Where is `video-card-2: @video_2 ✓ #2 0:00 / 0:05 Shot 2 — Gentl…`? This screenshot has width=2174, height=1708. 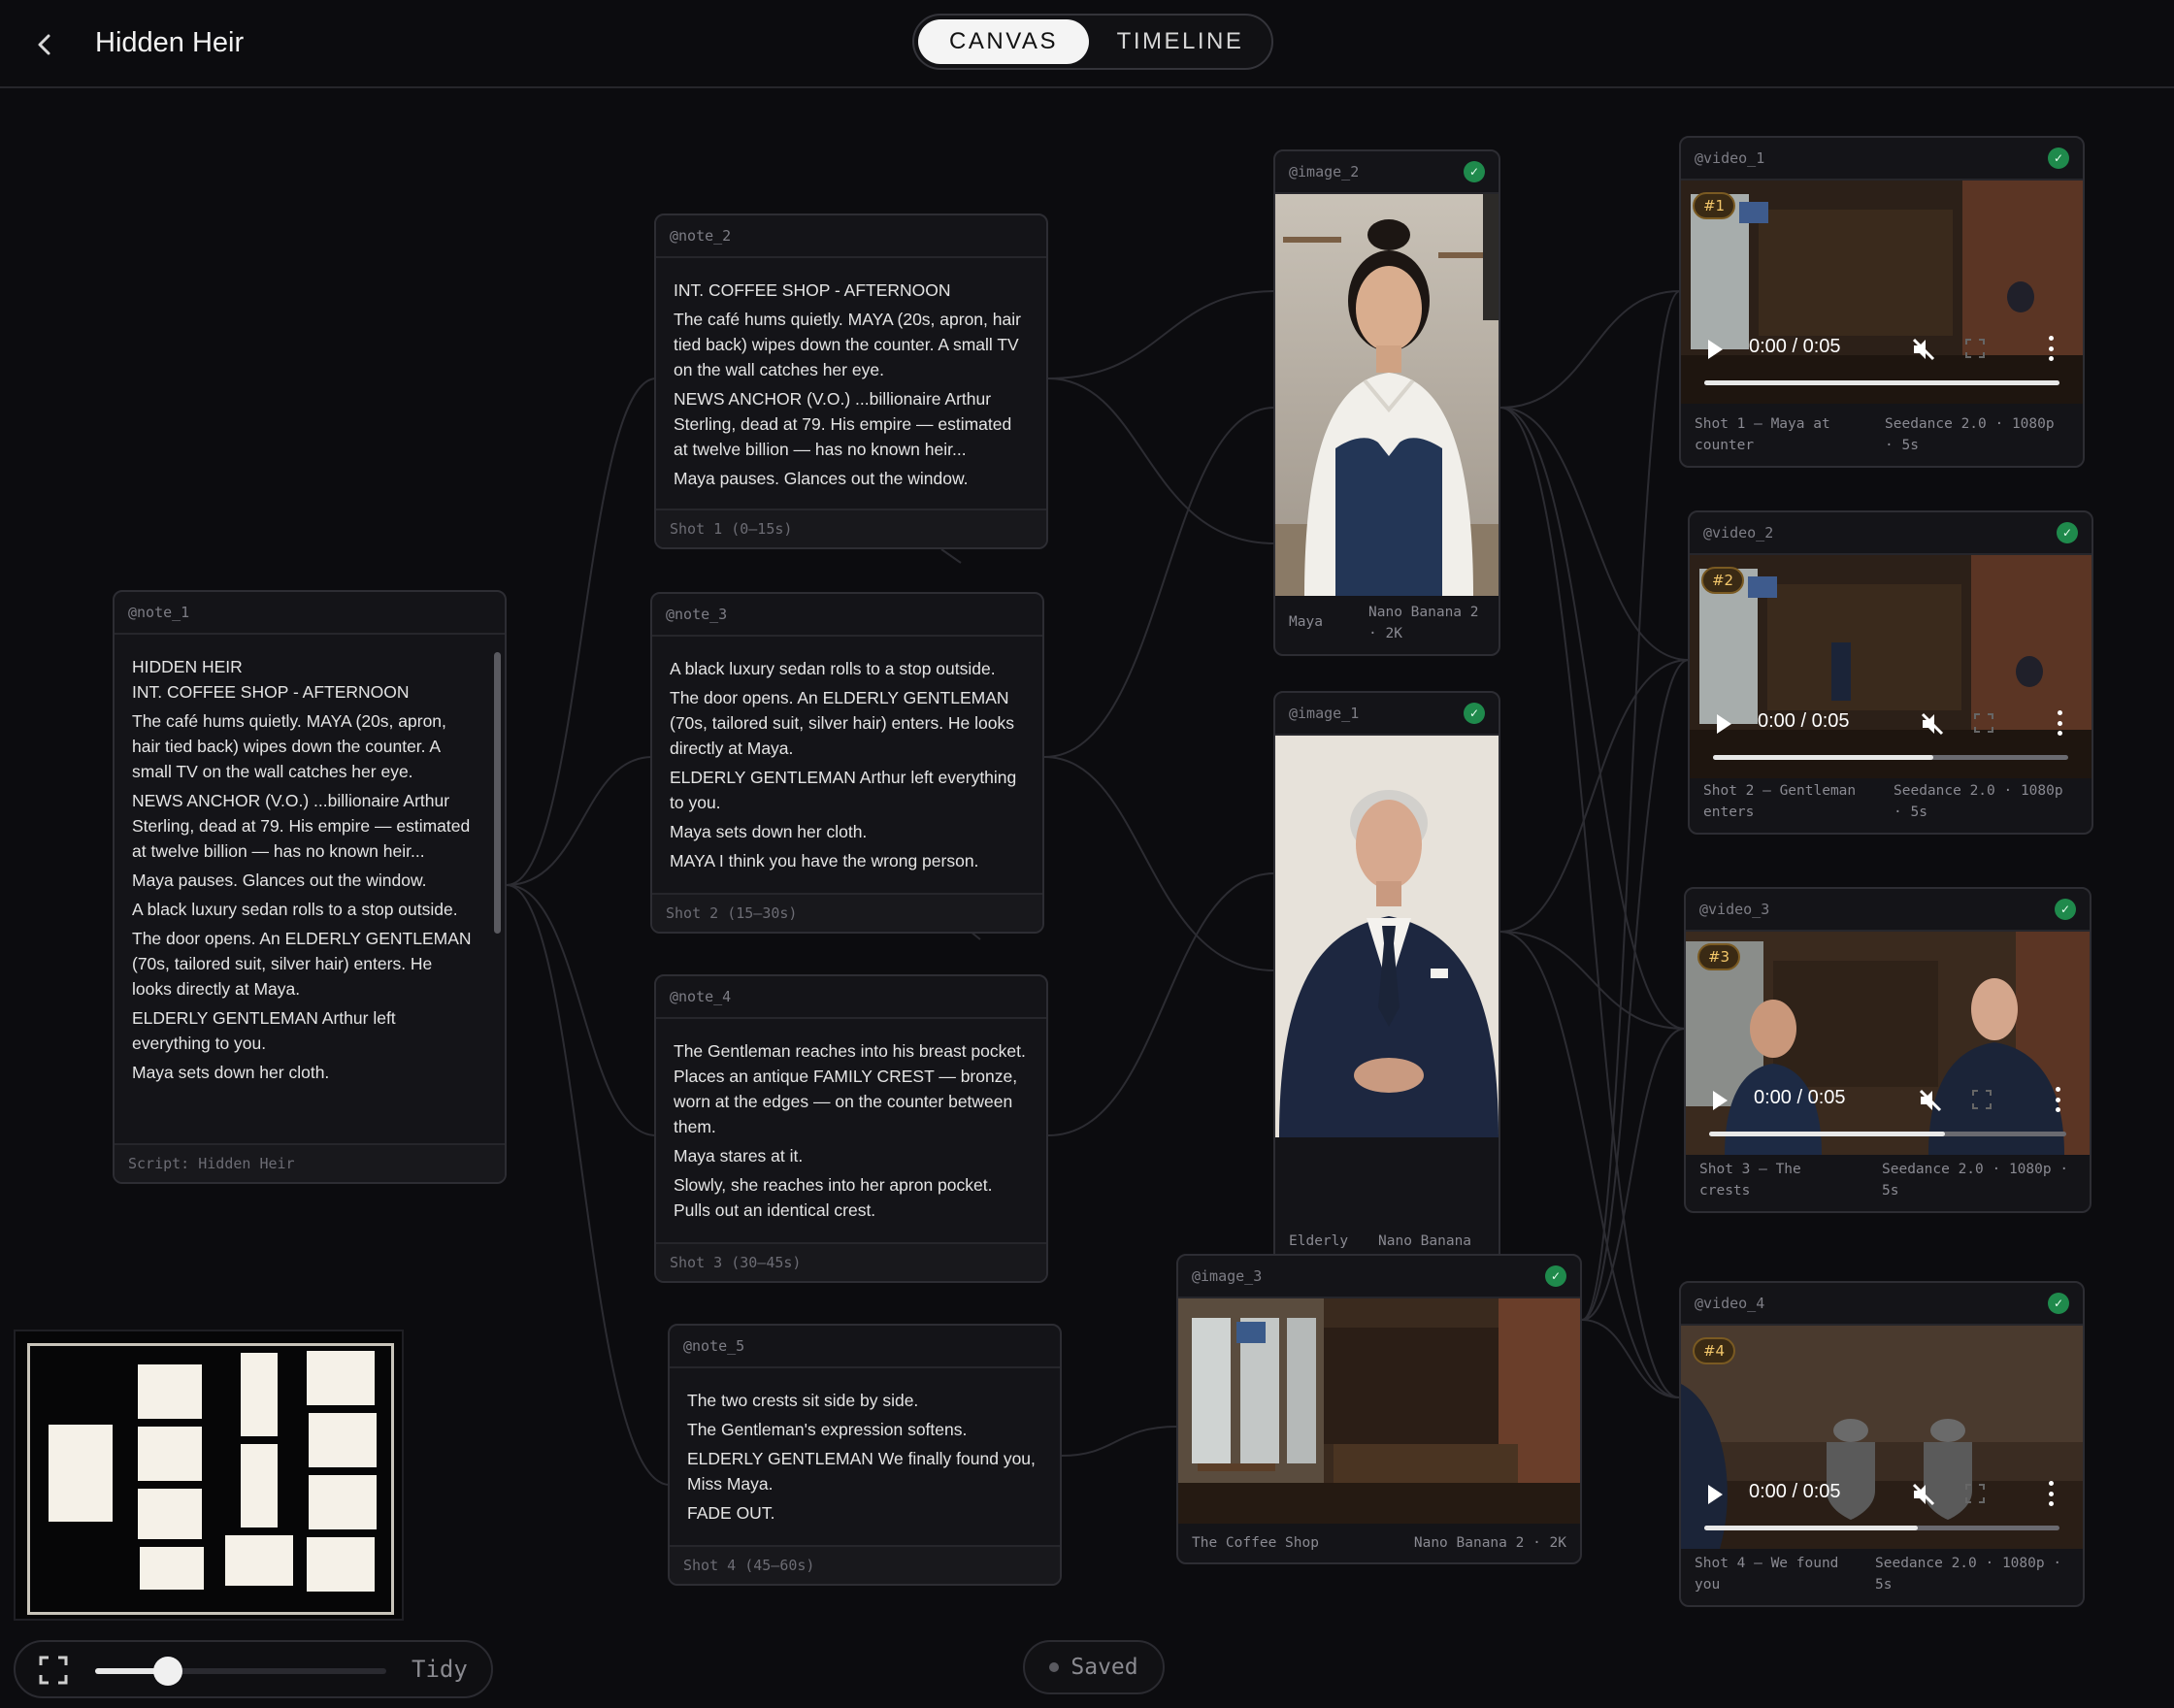 video-card-2: @video_2 ✓ #2 0:00 / 0:05 Shot 2 — Gentl… is located at coordinates (1890, 672).